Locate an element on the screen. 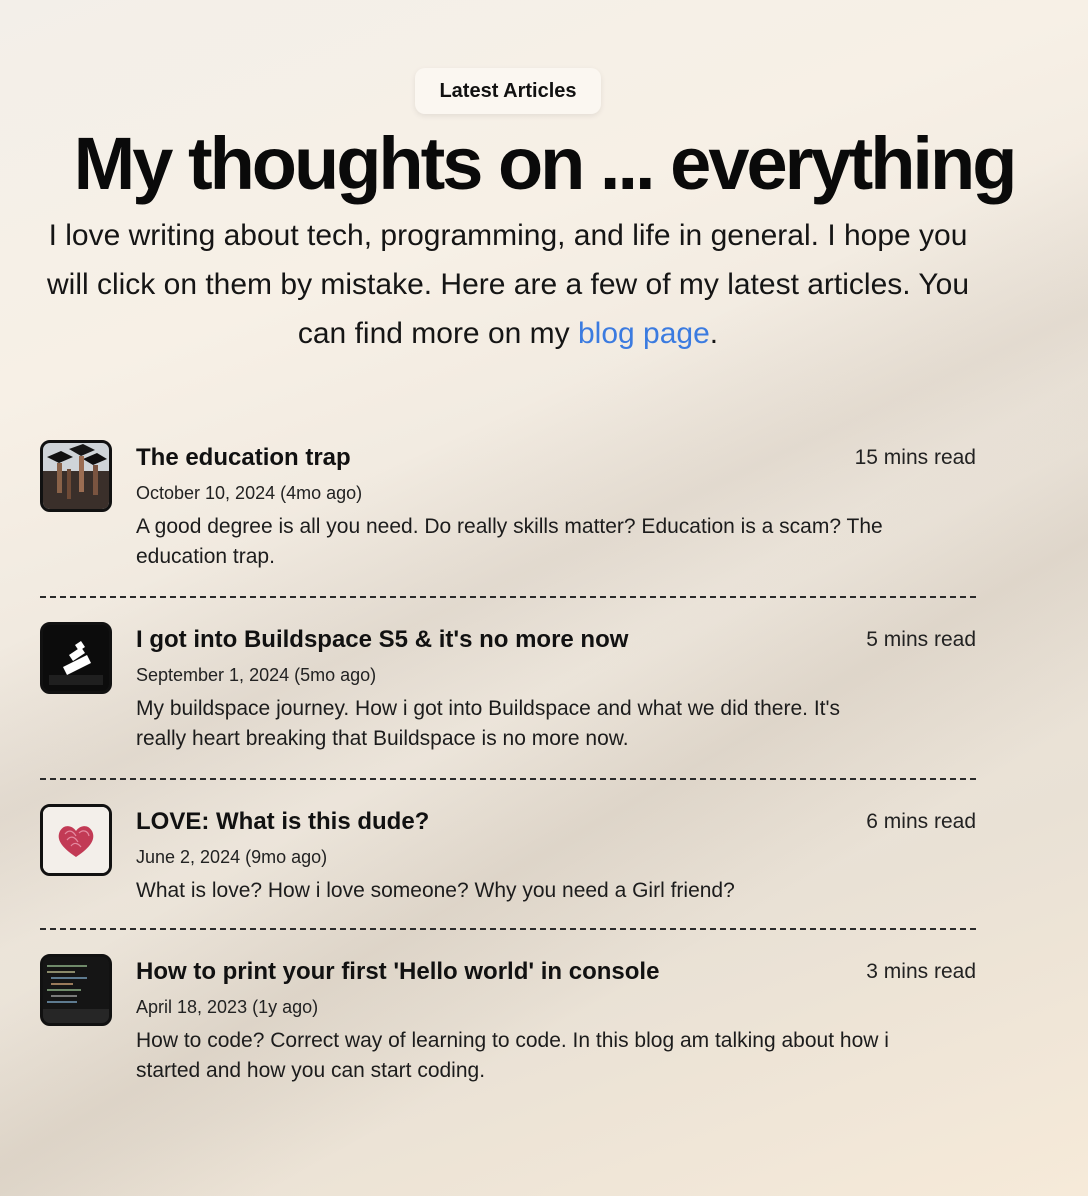  buildspace-logo-thumbnail is located at coordinates (76, 658).